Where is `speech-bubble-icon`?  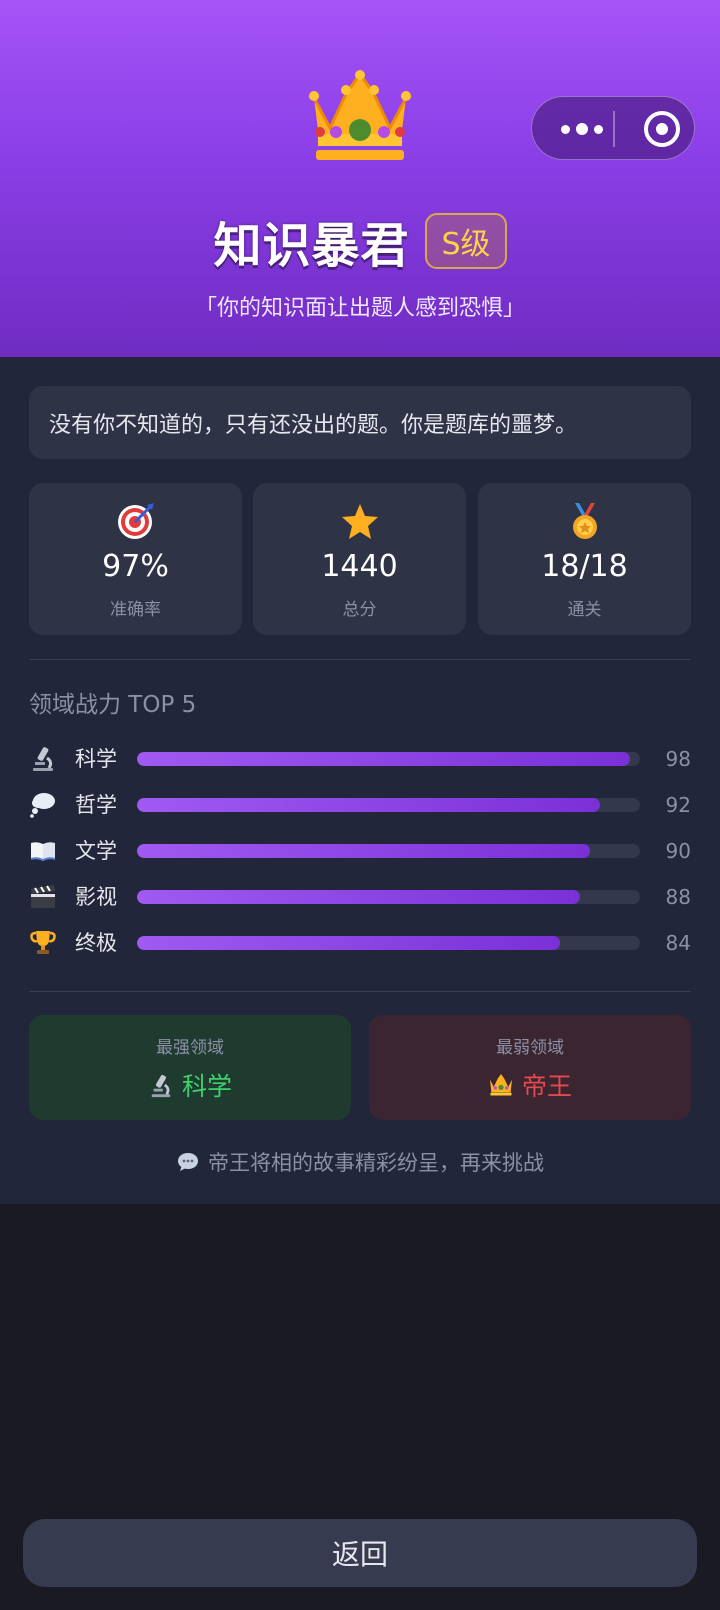
speech-bubble-icon is located at coordinates (188, 1162).